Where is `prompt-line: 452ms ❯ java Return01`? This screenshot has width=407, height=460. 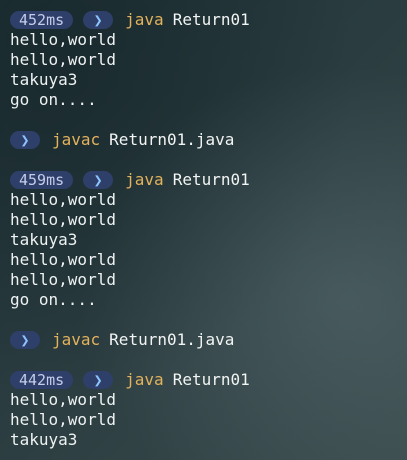 prompt-line: 452ms ❯ java Return01 is located at coordinates (208, 20).